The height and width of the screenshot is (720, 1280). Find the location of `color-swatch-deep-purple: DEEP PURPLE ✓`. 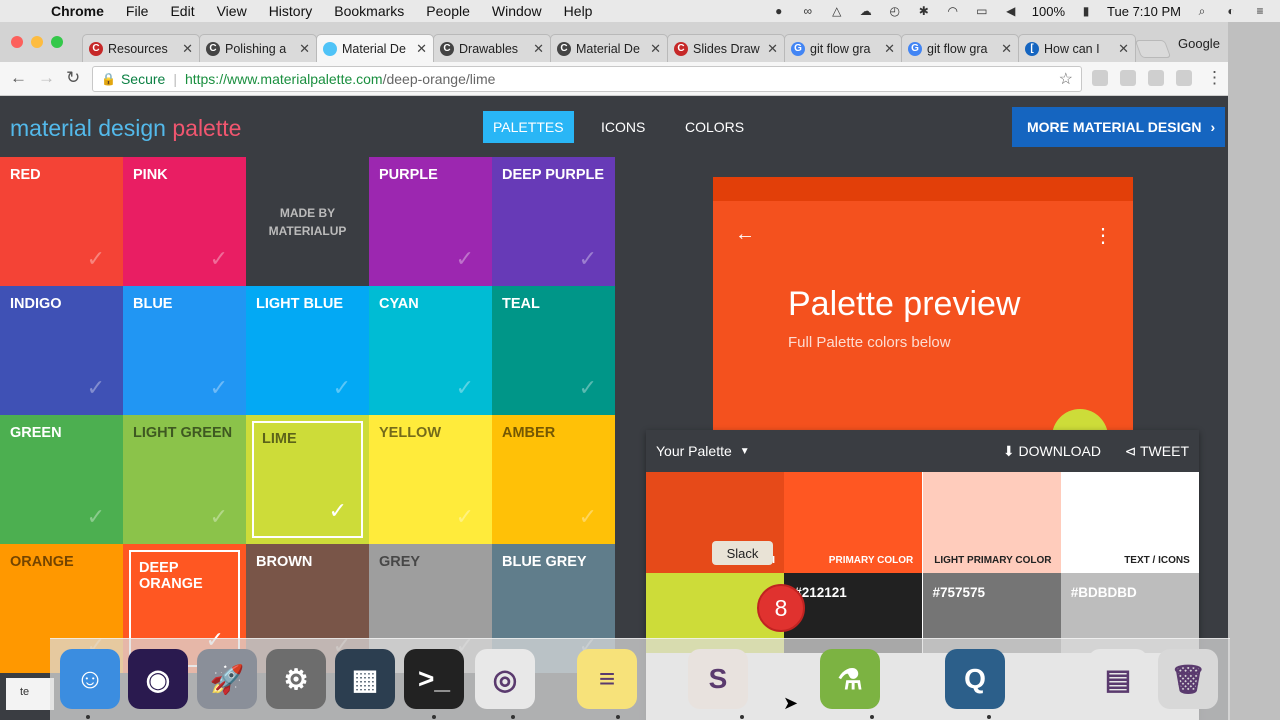

color-swatch-deep-purple: DEEP PURPLE ✓ is located at coordinates (553, 221).